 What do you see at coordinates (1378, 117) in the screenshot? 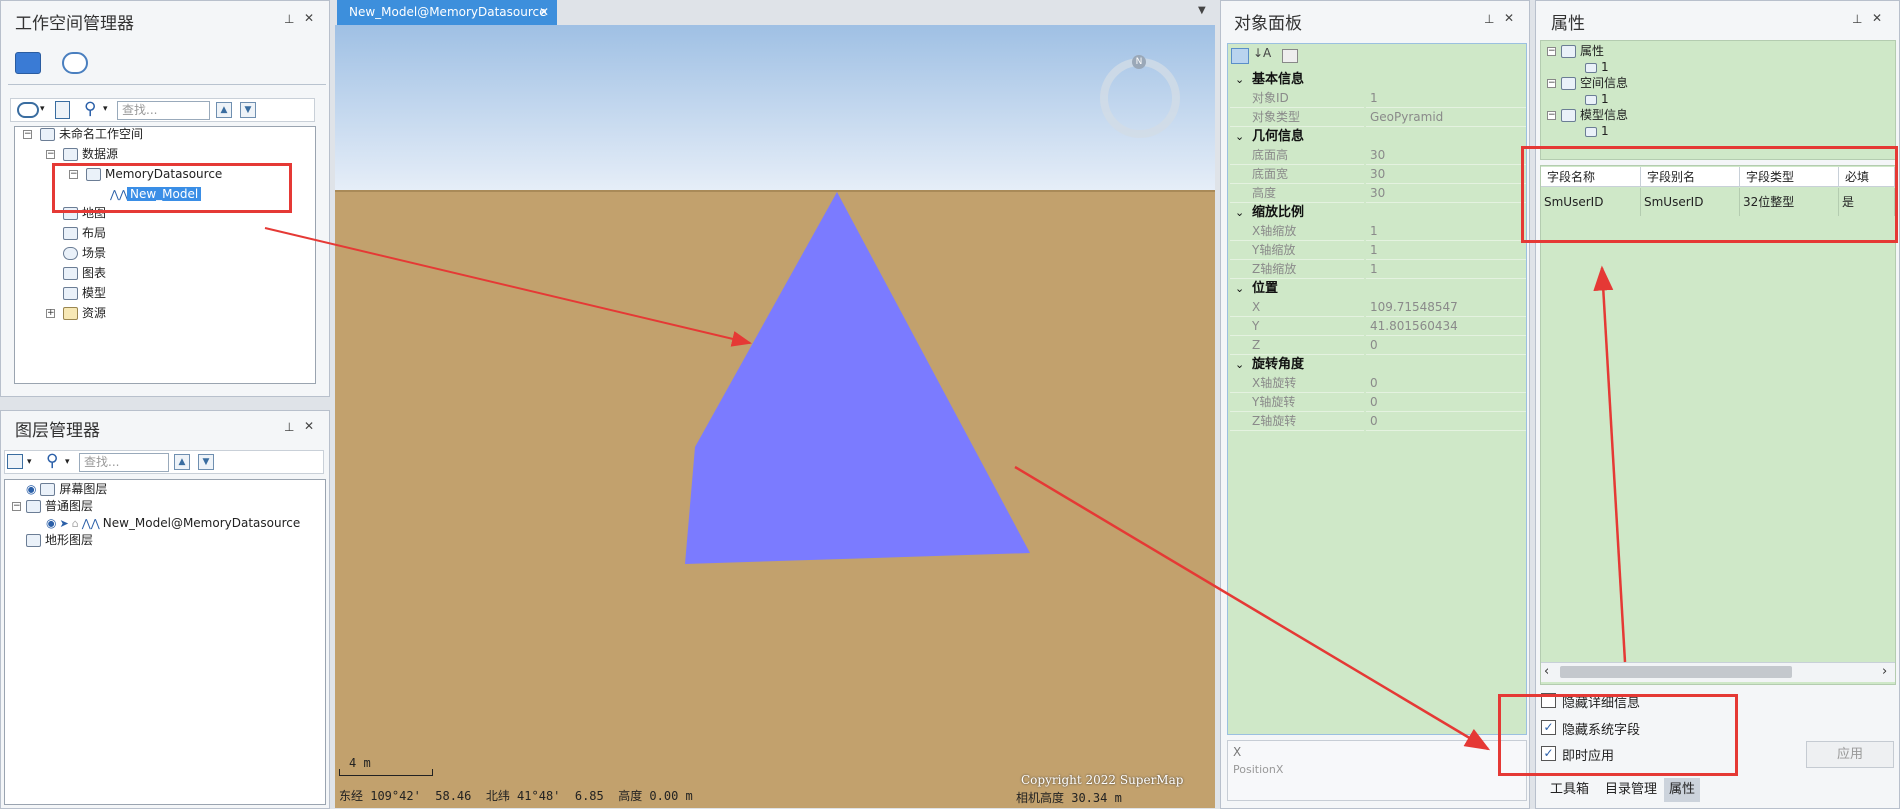
I see `prop-object-type: 对象类型 GeoPyramid` at bounding box center [1378, 117].